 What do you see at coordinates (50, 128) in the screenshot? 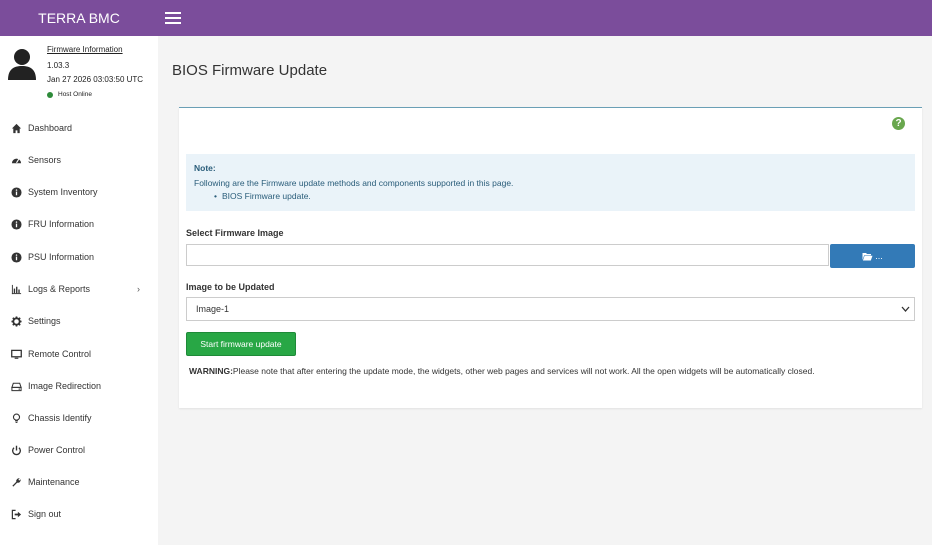
I see `sidebar-item-label: Dashboard` at bounding box center [50, 128].